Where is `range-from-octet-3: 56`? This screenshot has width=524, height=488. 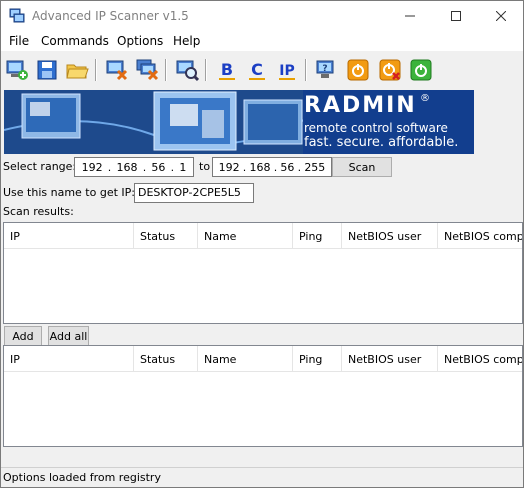 range-from-octet-3: 56 is located at coordinates (158, 167).